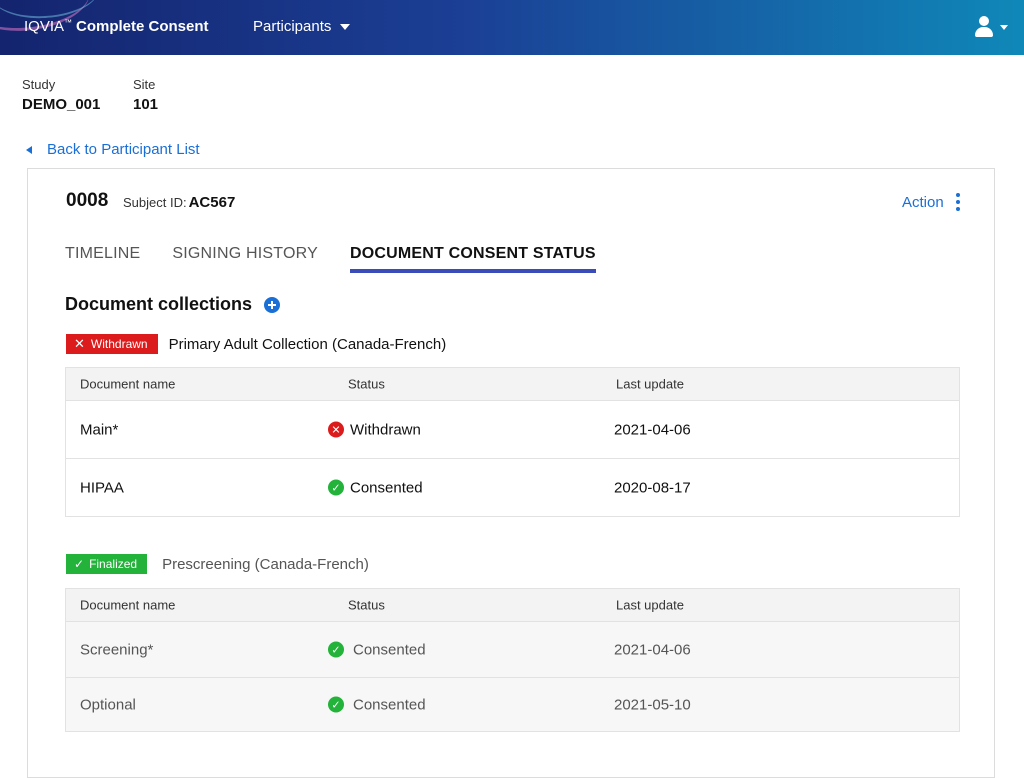  I want to click on site-label: Site, so click(144, 84).